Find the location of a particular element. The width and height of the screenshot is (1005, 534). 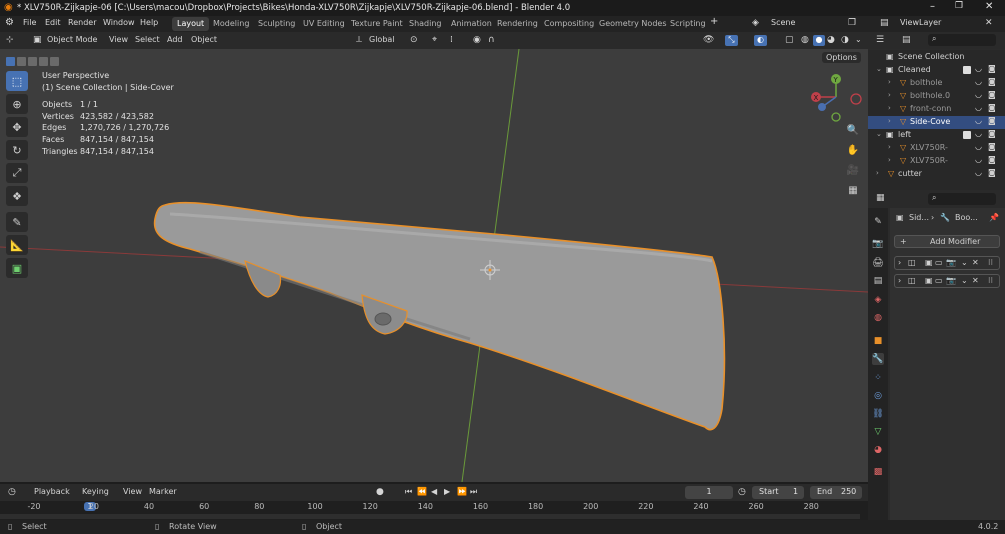

texture-tab-icon: ▩ is located at coordinates (878, 472).